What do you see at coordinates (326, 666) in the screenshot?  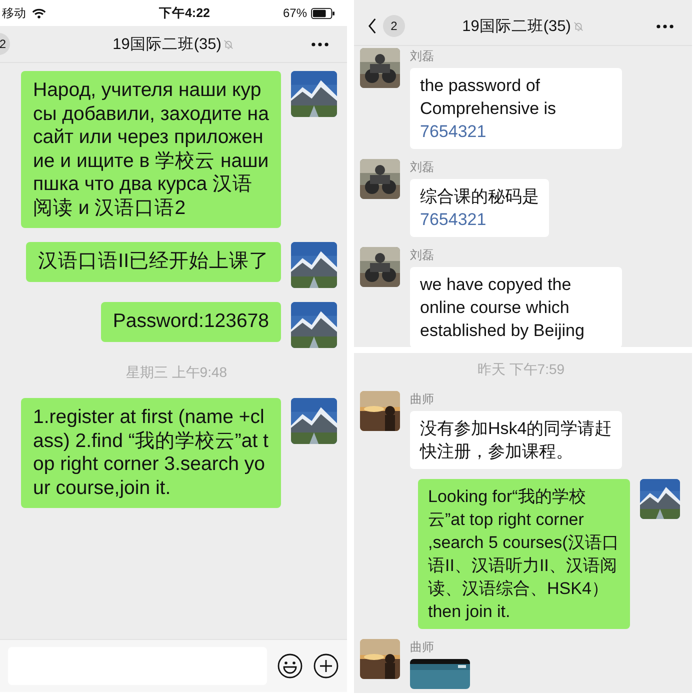 I see `plus-icon` at bounding box center [326, 666].